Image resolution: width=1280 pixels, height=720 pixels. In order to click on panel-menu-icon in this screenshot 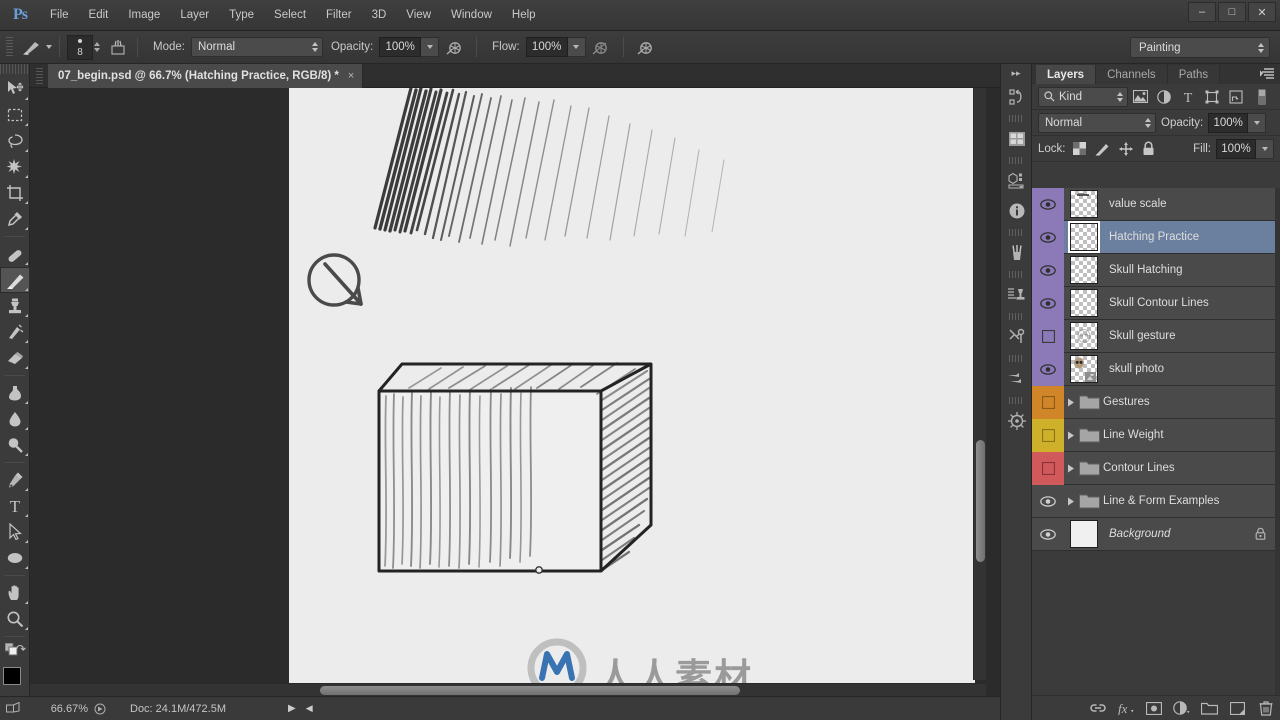, I will do `click(1267, 73)`.